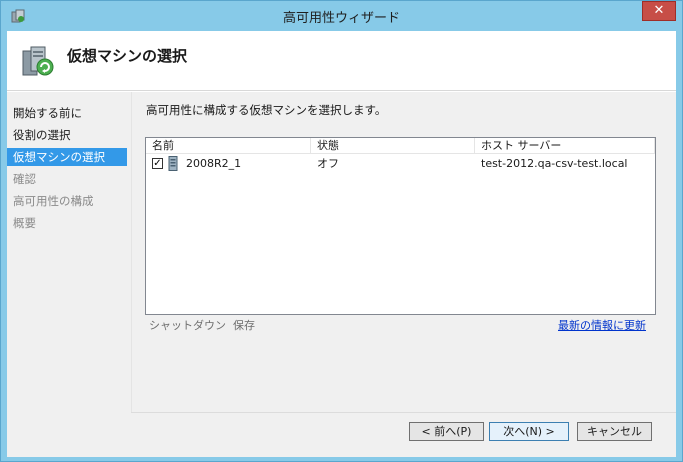 The width and height of the screenshot is (683, 462). What do you see at coordinates (393, 146) in the screenshot?
I see `column-header-state: 状態` at bounding box center [393, 146].